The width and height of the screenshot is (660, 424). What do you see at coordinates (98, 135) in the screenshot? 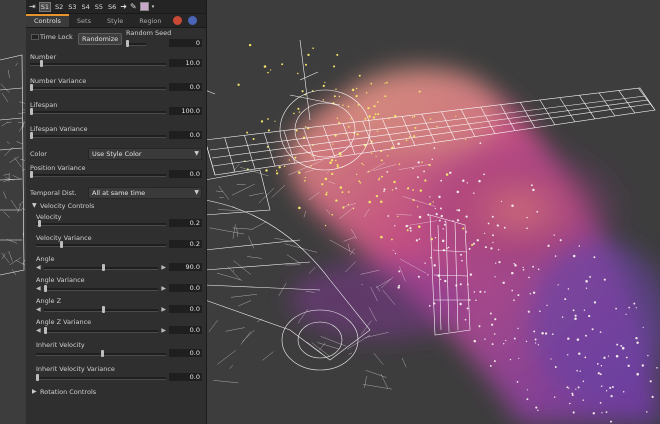
I see `lifespan-variance-slider` at bounding box center [98, 135].